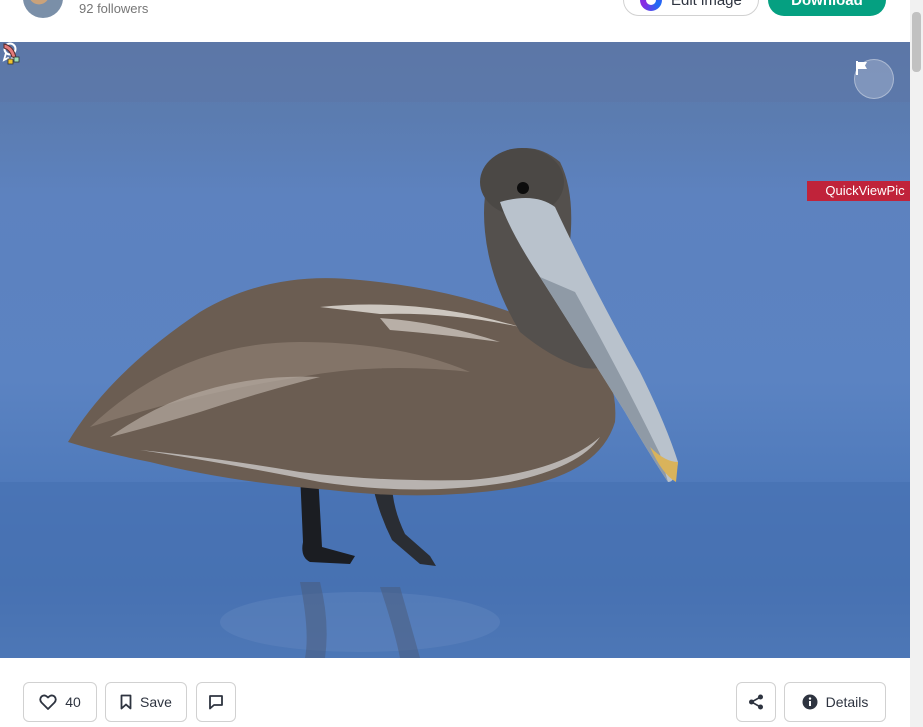 The width and height of the screenshot is (923, 727). I want to click on report-button, so click(874, 79).